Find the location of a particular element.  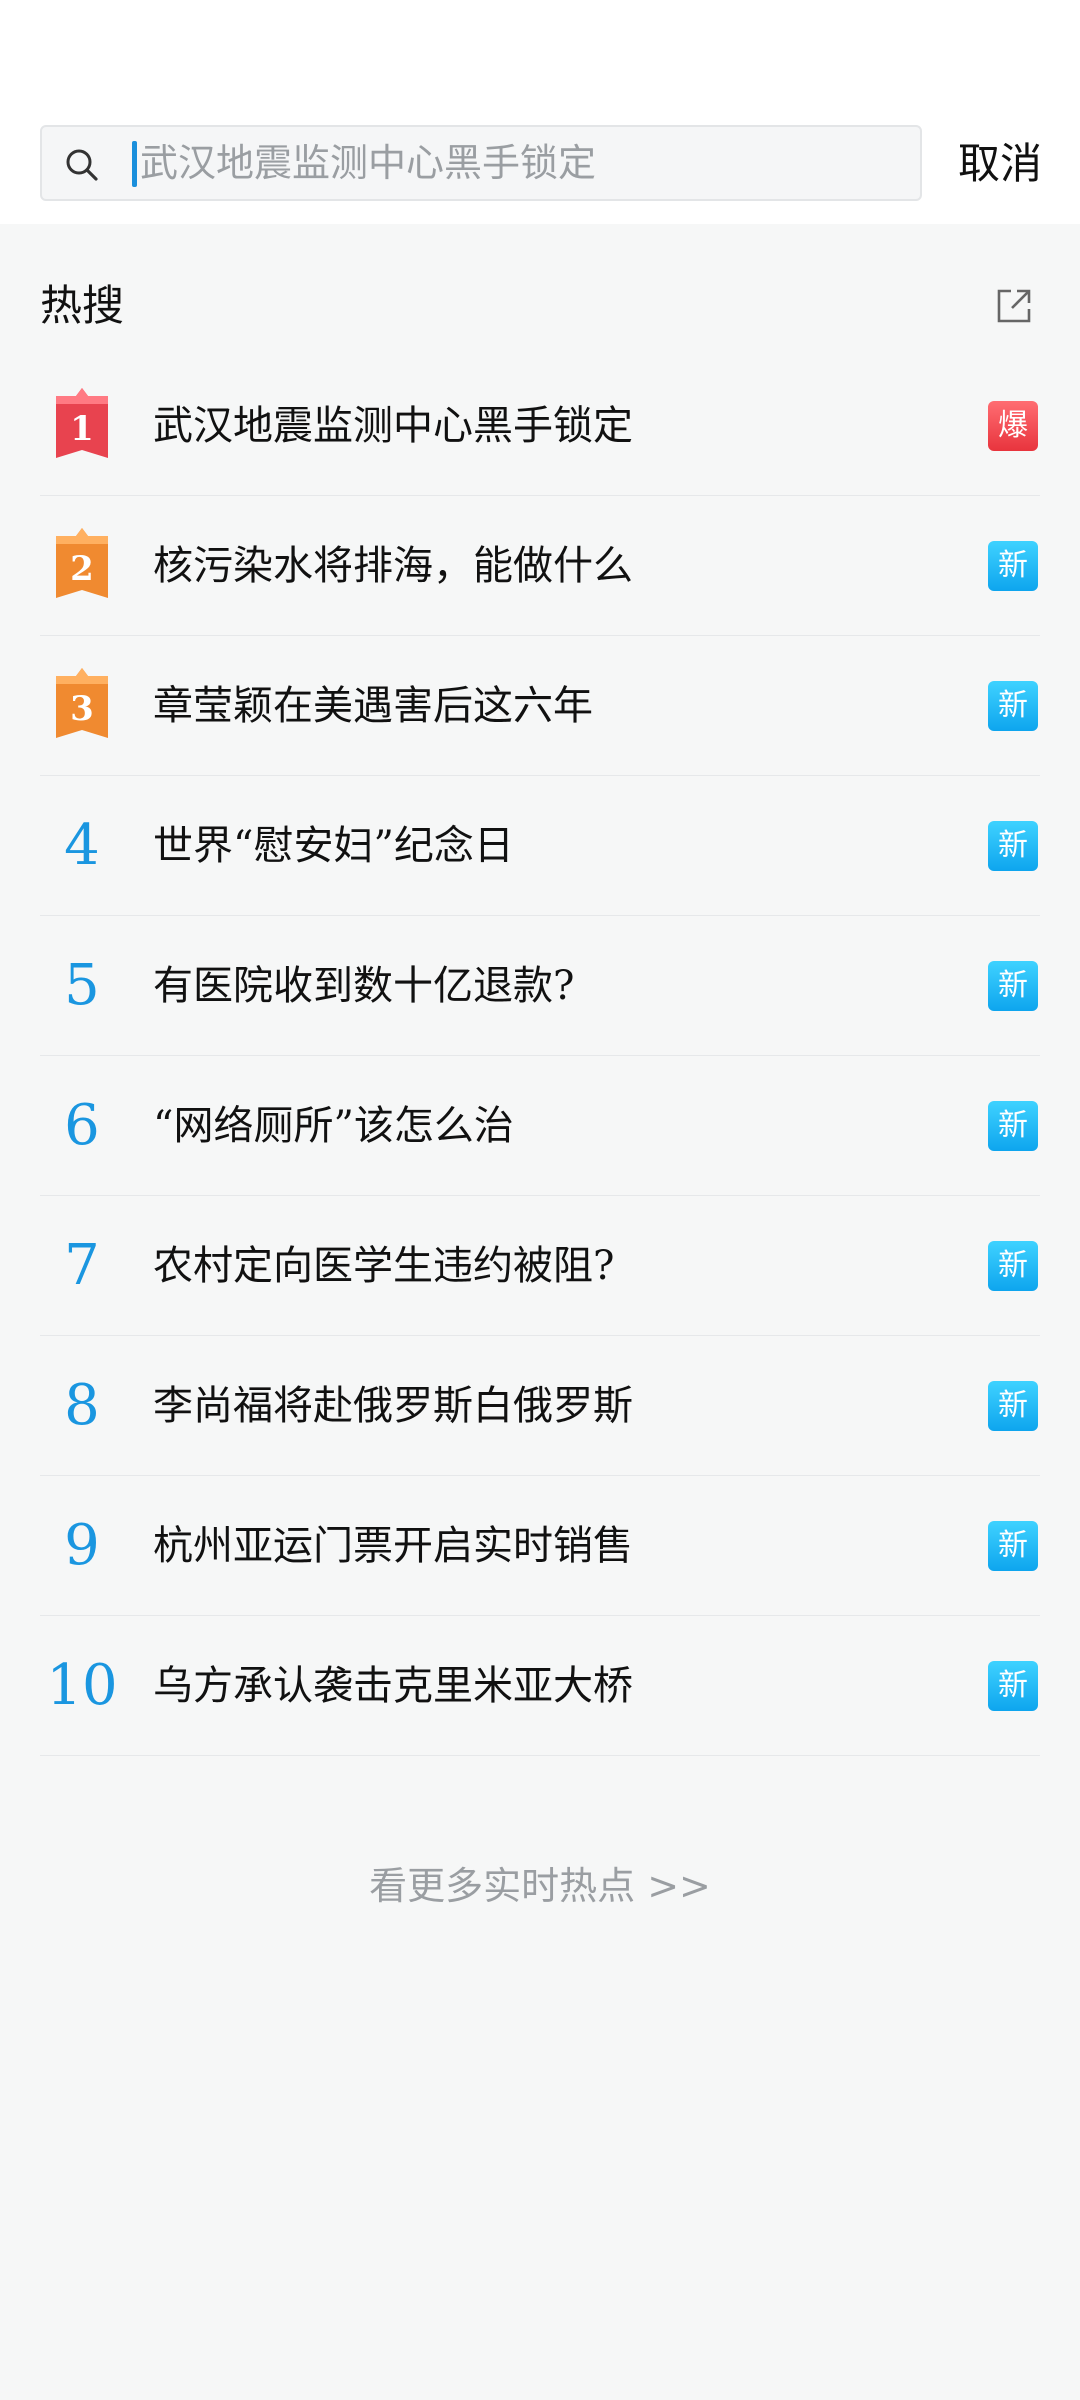

hot-search-title-text: 有医院收到数十亿退款? is located at coordinates (364, 986).